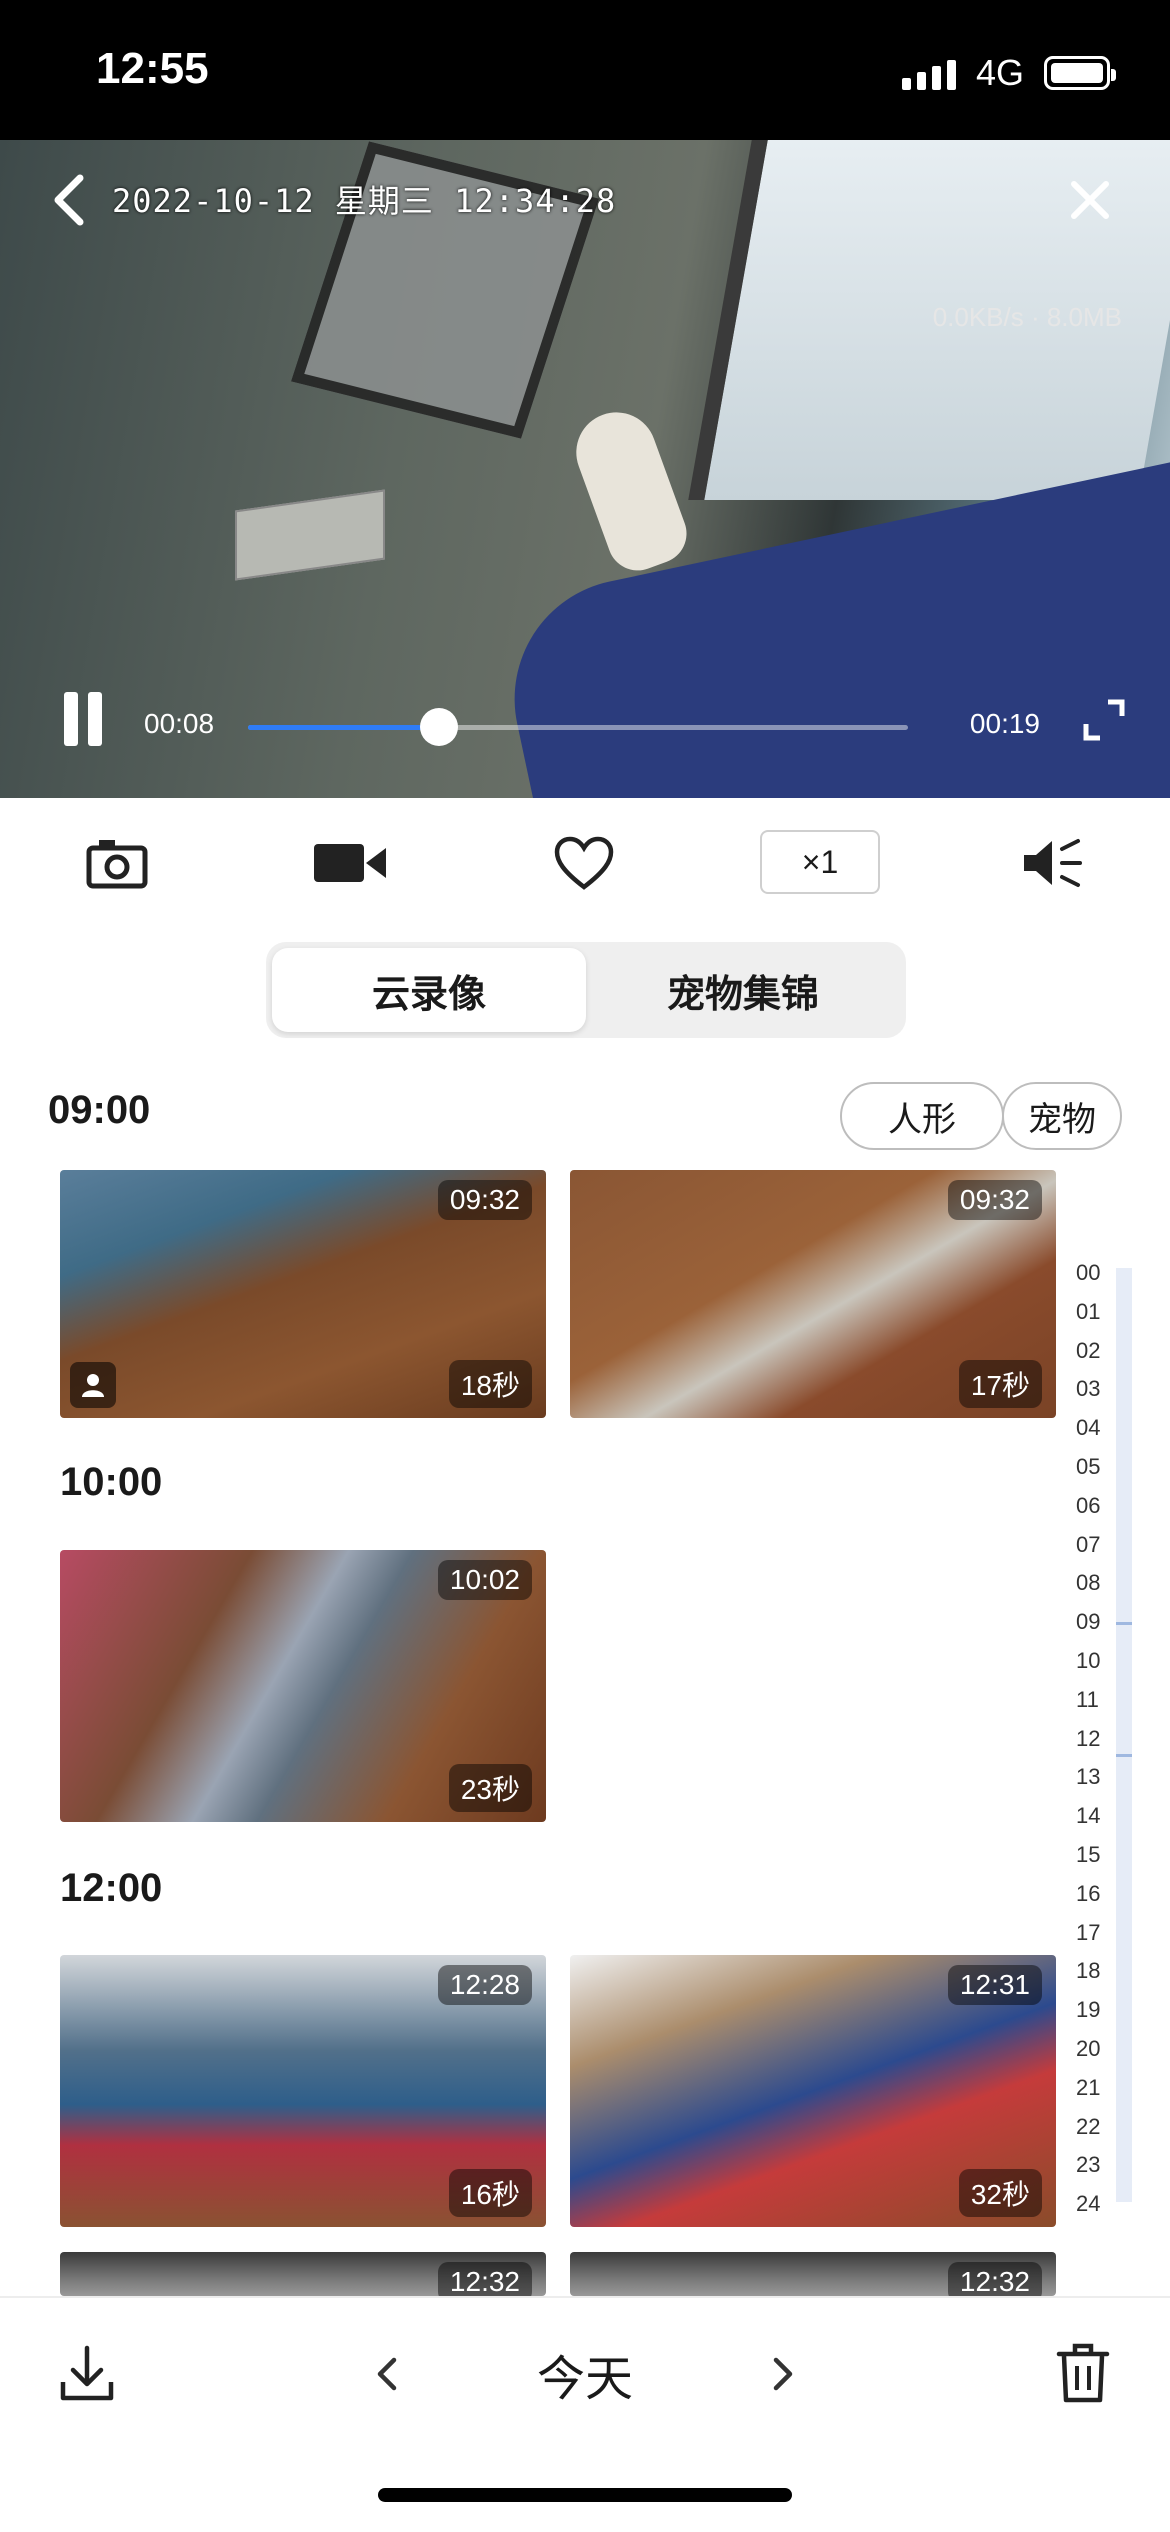 This screenshot has height=2532, width=1170. I want to click on total-time: 00:19, so click(1004, 723).